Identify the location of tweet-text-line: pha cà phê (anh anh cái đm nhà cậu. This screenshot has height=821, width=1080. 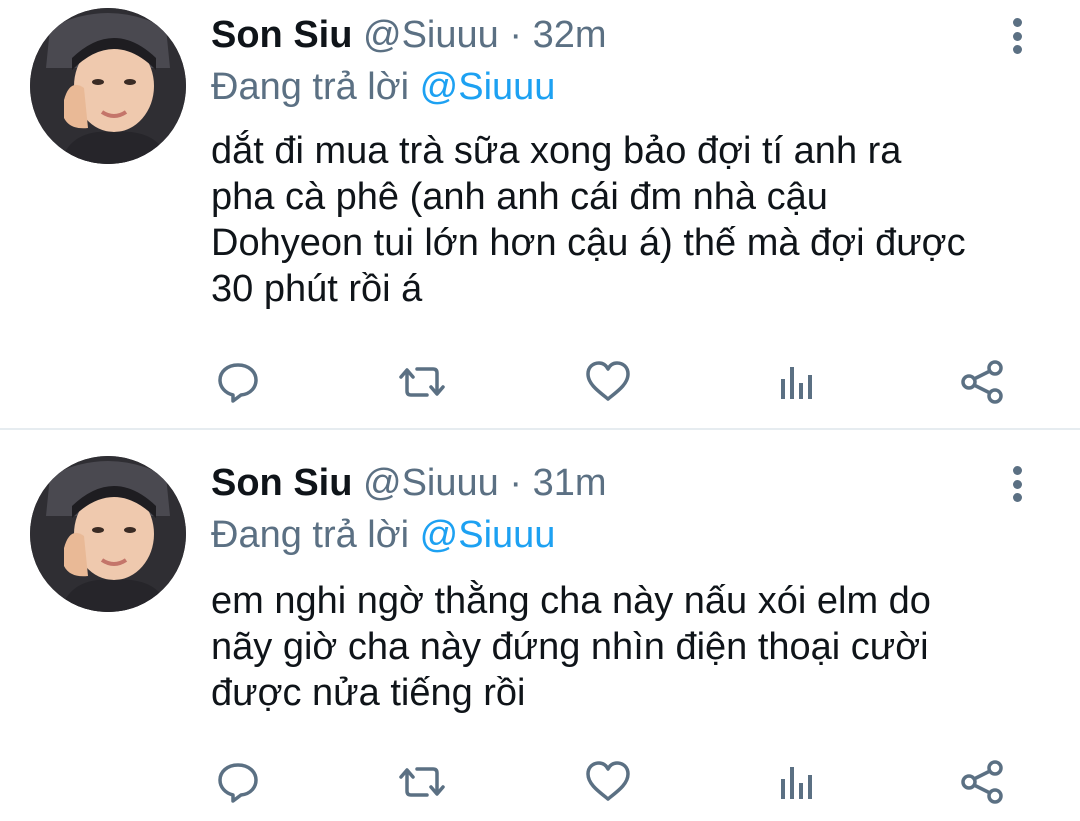
(519, 197).